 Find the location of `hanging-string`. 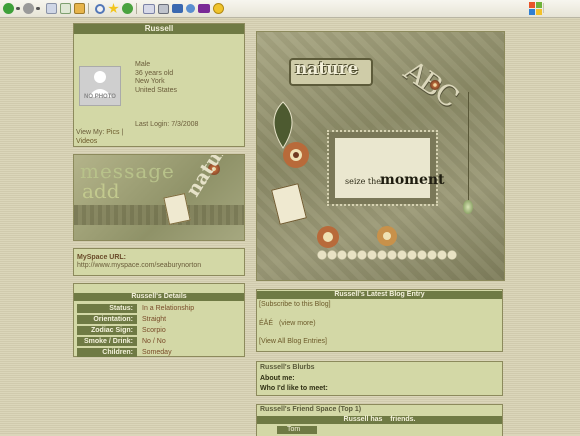

hanging-string is located at coordinates (468, 147).